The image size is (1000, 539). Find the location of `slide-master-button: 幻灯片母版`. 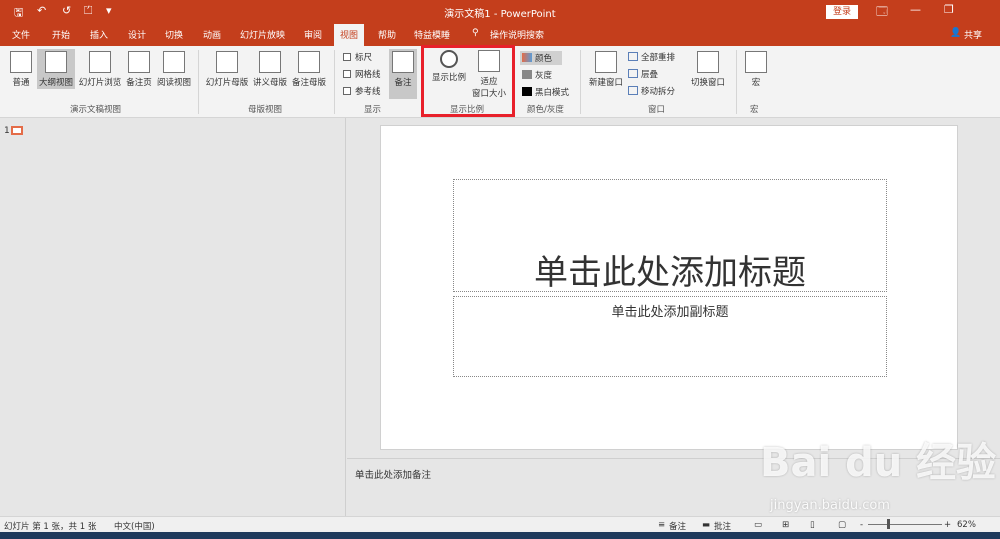

slide-master-button: 幻灯片母版 is located at coordinates (227, 69).